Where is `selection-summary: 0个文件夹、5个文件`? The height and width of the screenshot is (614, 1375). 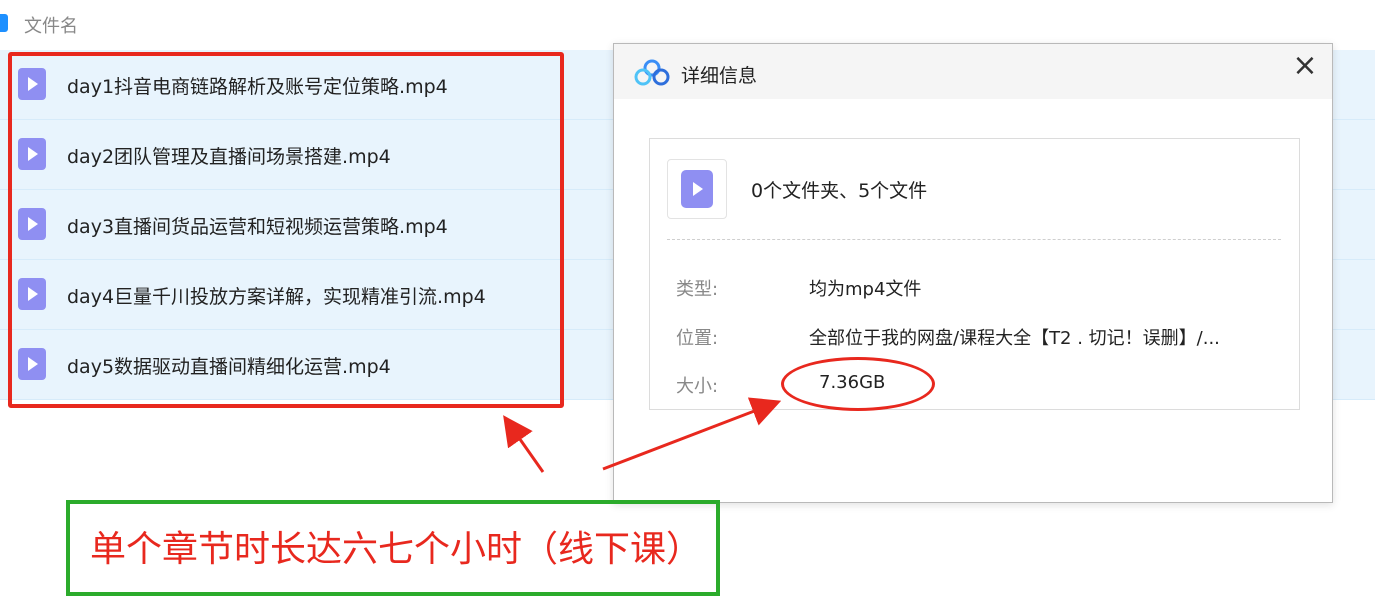
selection-summary: 0个文件夹、5个文件 is located at coordinates (839, 191).